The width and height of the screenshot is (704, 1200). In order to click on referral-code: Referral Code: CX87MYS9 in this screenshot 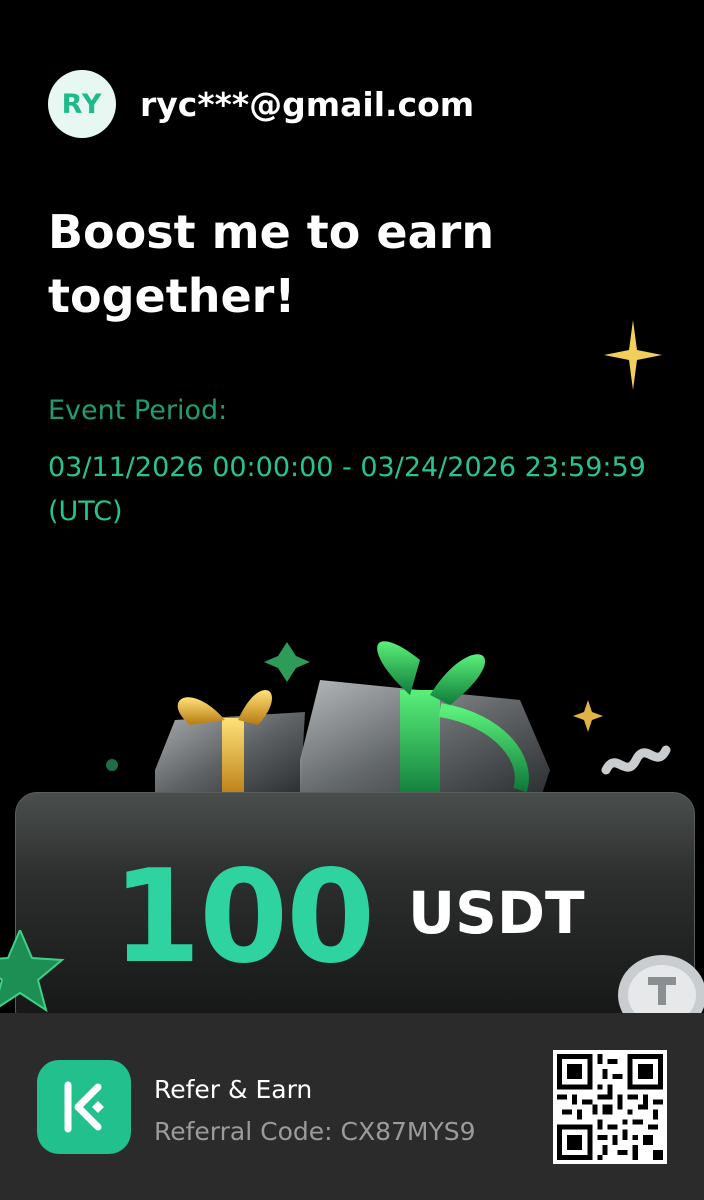, I will do `click(315, 1131)`.